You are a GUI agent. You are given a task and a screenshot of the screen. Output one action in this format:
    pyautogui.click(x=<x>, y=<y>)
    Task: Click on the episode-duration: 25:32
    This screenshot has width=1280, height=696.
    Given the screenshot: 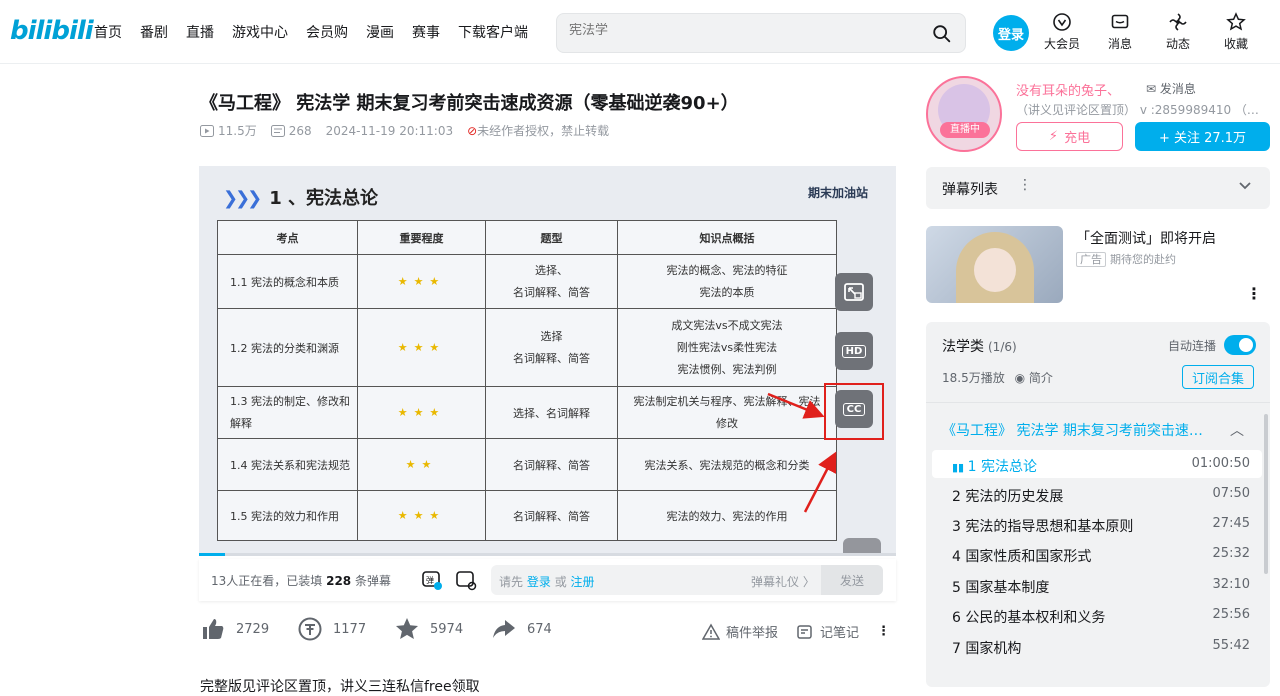 What is the action you would take?
    pyautogui.click(x=1231, y=553)
    